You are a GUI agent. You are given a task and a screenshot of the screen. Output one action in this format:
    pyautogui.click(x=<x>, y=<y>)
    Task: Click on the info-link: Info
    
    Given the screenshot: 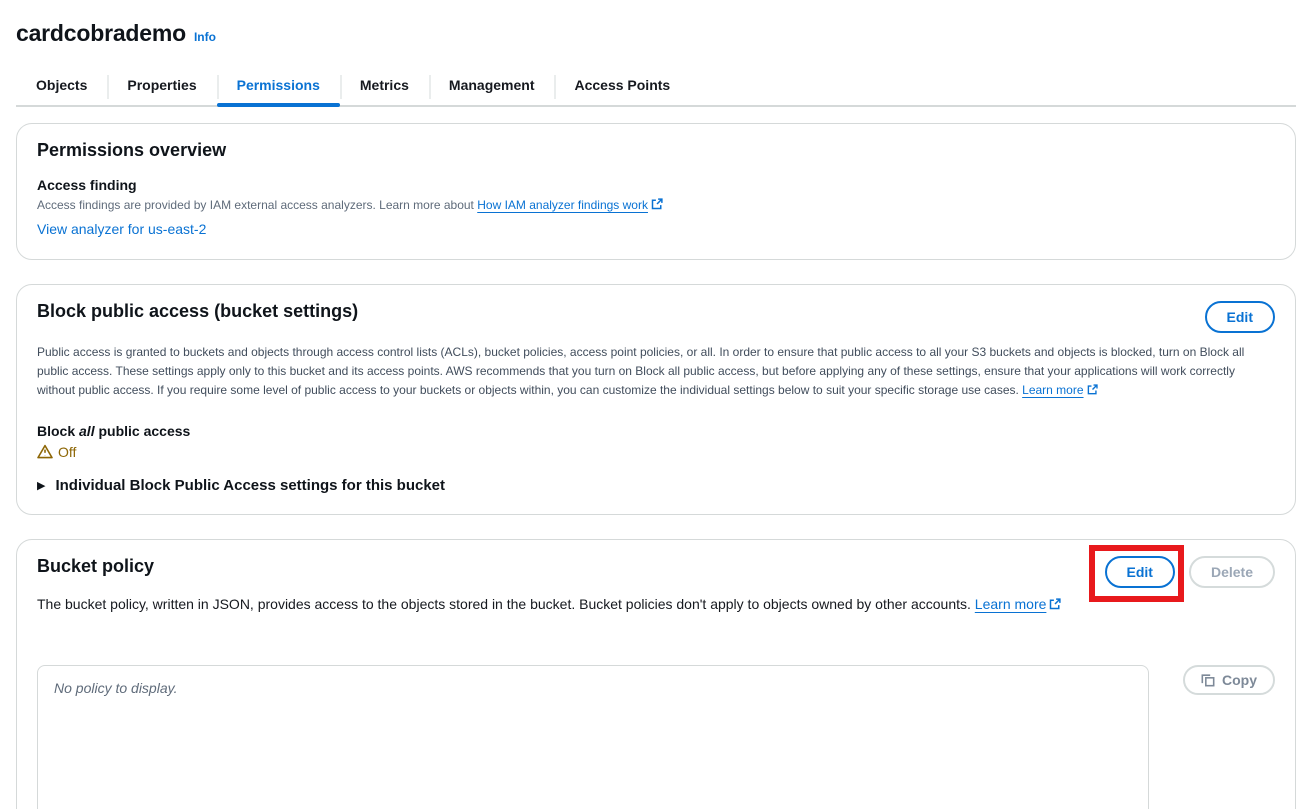 What is the action you would take?
    pyautogui.click(x=205, y=37)
    